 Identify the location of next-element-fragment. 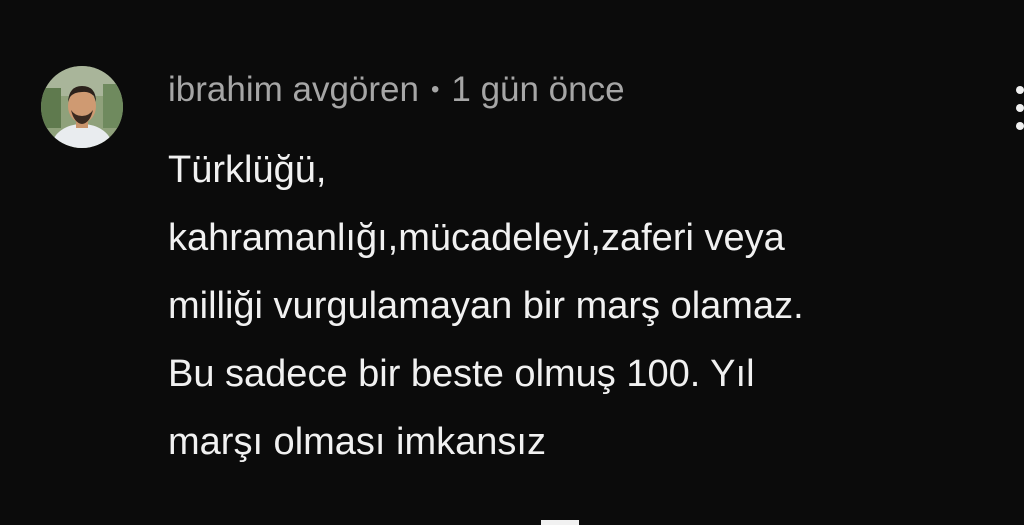
(560, 522).